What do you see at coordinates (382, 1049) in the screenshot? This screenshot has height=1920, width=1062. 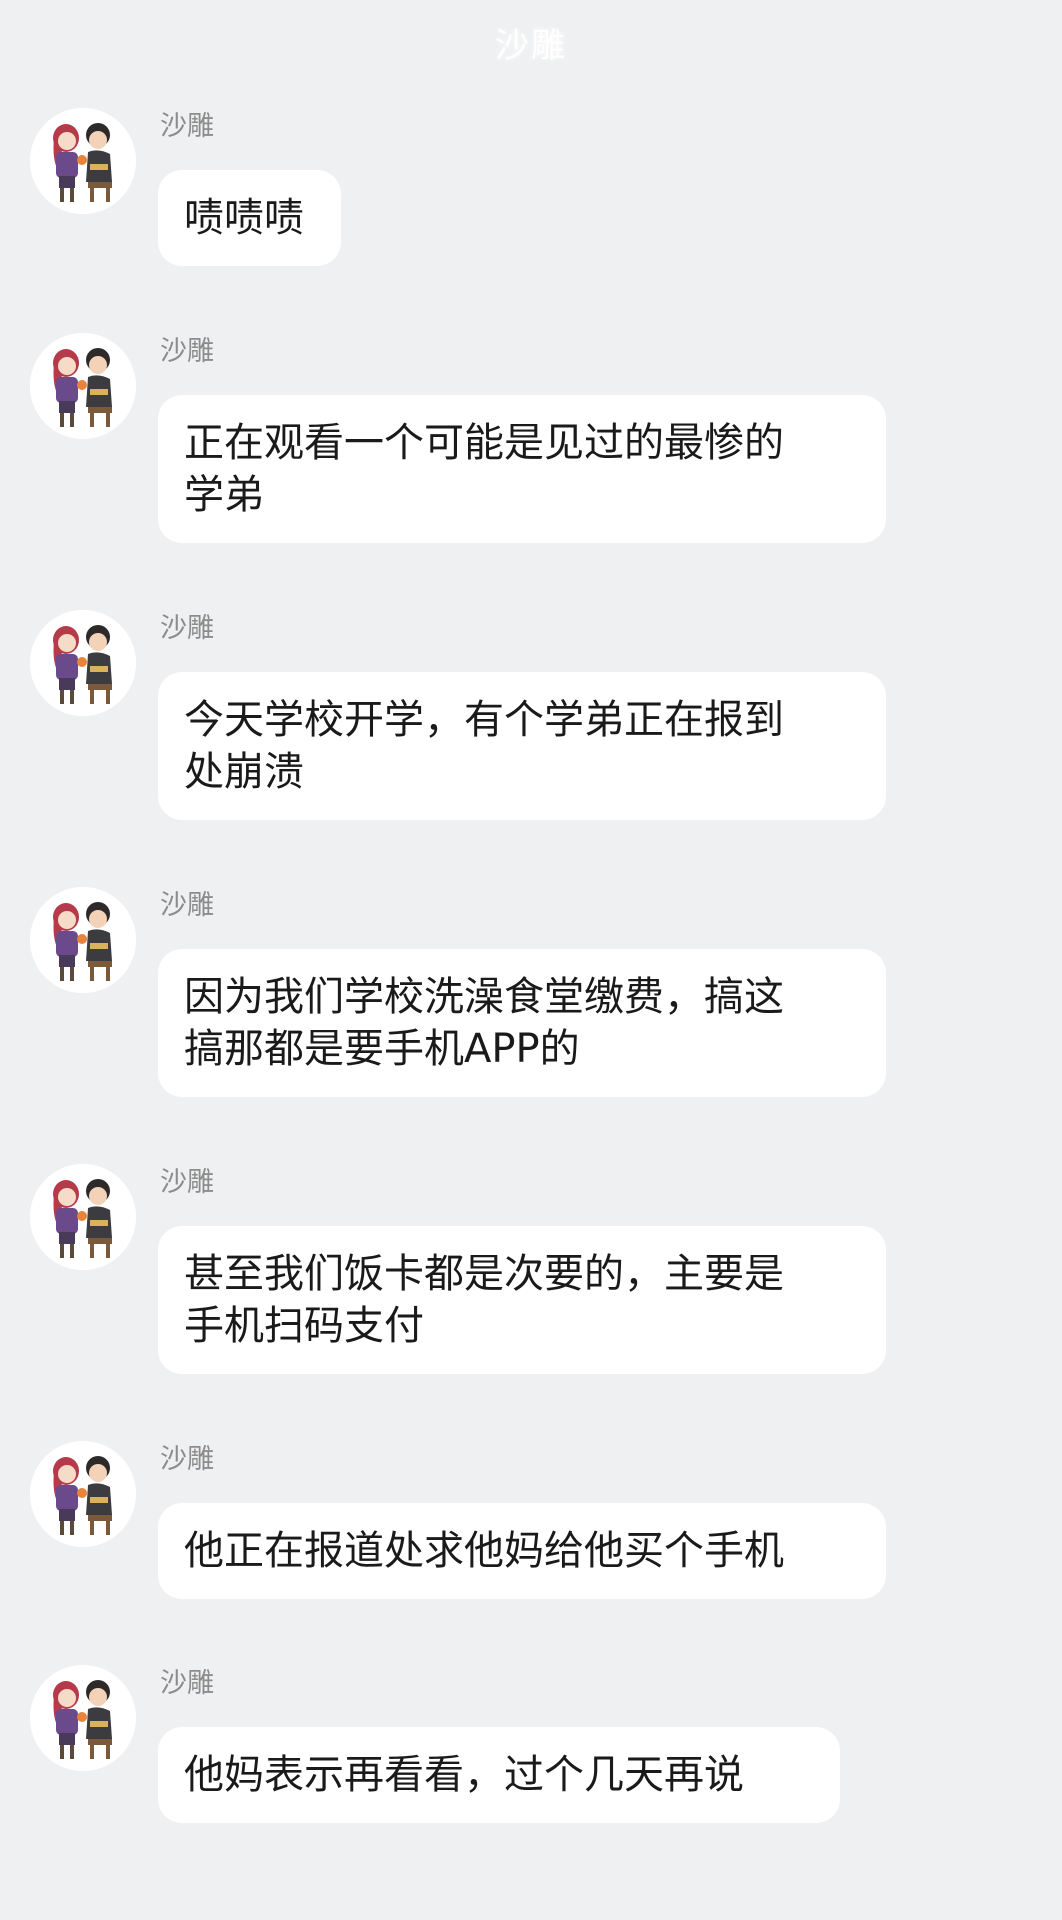 I see `message-text: 搞那都是要手机APP的` at bounding box center [382, 1049].